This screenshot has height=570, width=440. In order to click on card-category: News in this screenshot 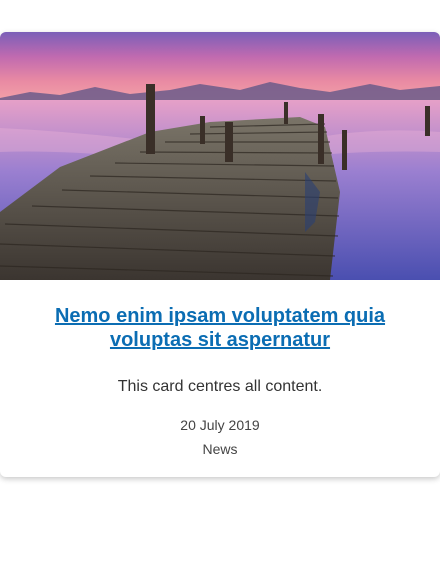, I will do `click(220, 449)`.